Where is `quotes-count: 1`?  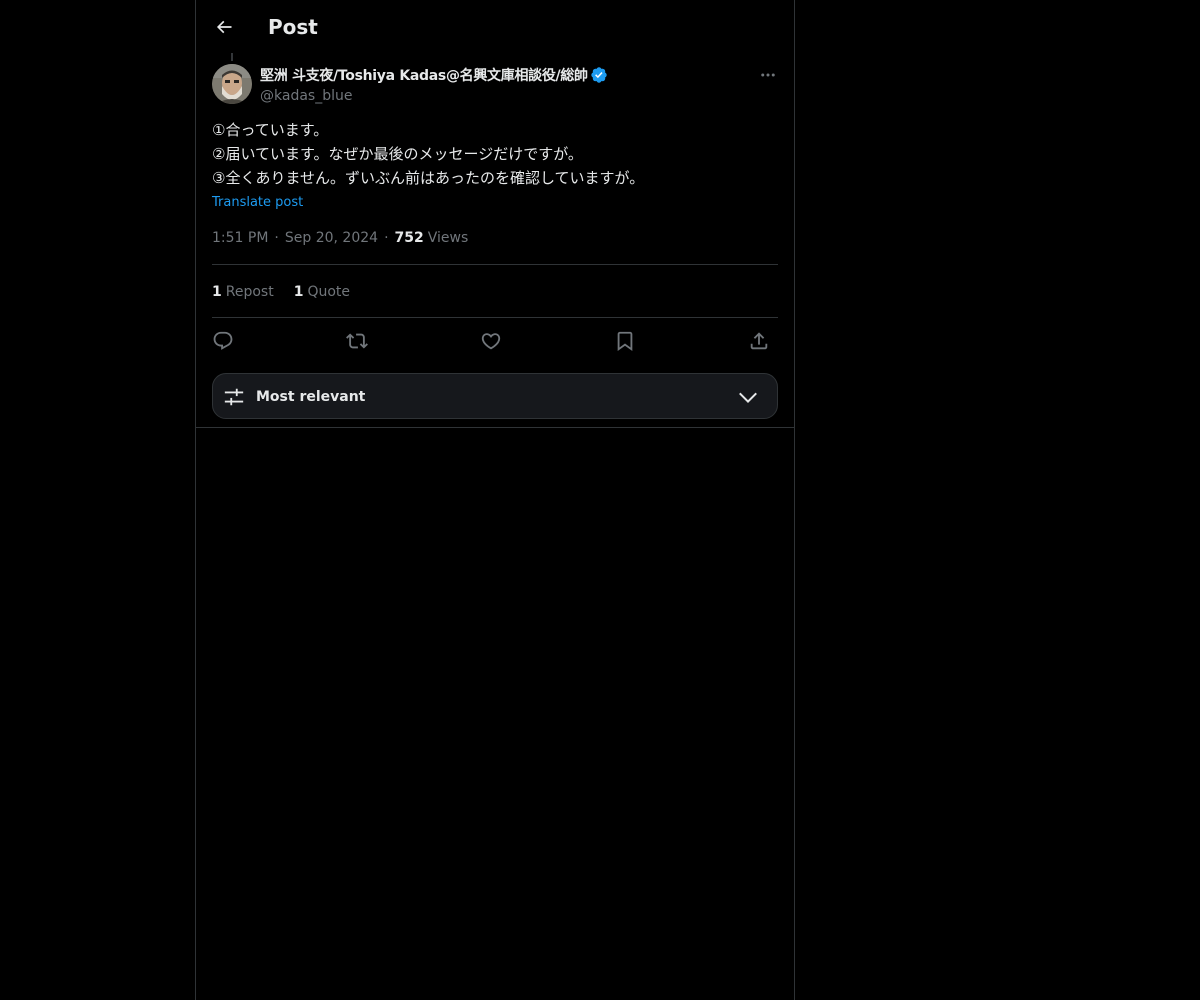
quotes-count: 1 is located at coordinates (298, 292).